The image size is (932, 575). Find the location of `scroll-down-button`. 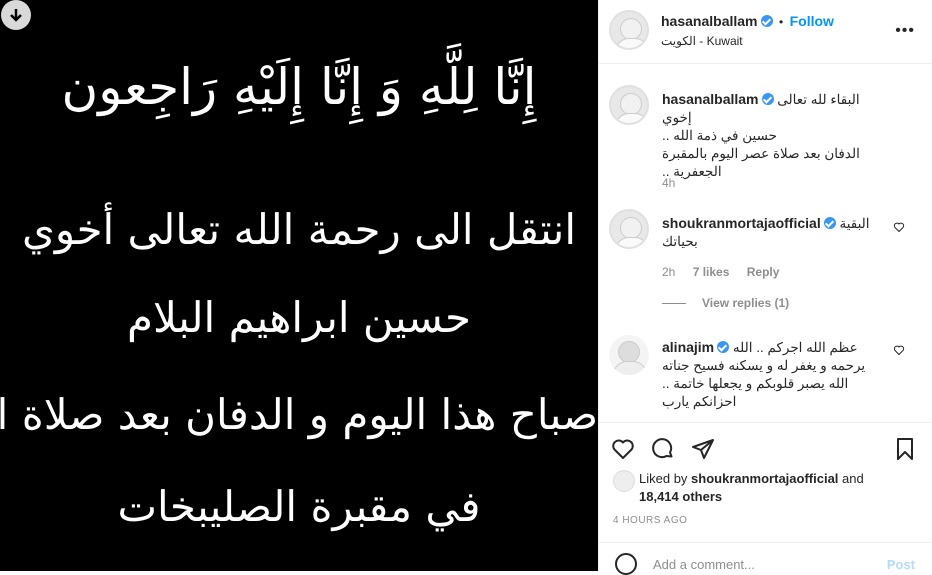

scroll-down-button is located at coordinates (16, 15).